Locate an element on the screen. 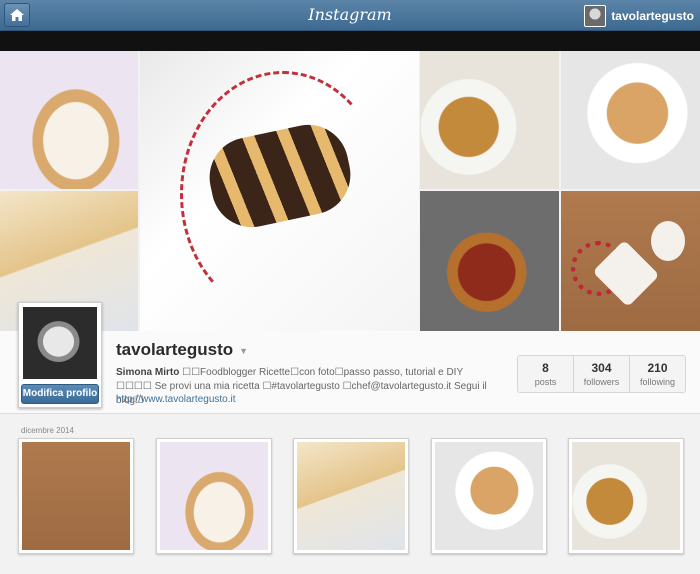 The height and width of the screenshot is (574, 700). post-thumbnail-muffins is located at coordinates (626, 496).